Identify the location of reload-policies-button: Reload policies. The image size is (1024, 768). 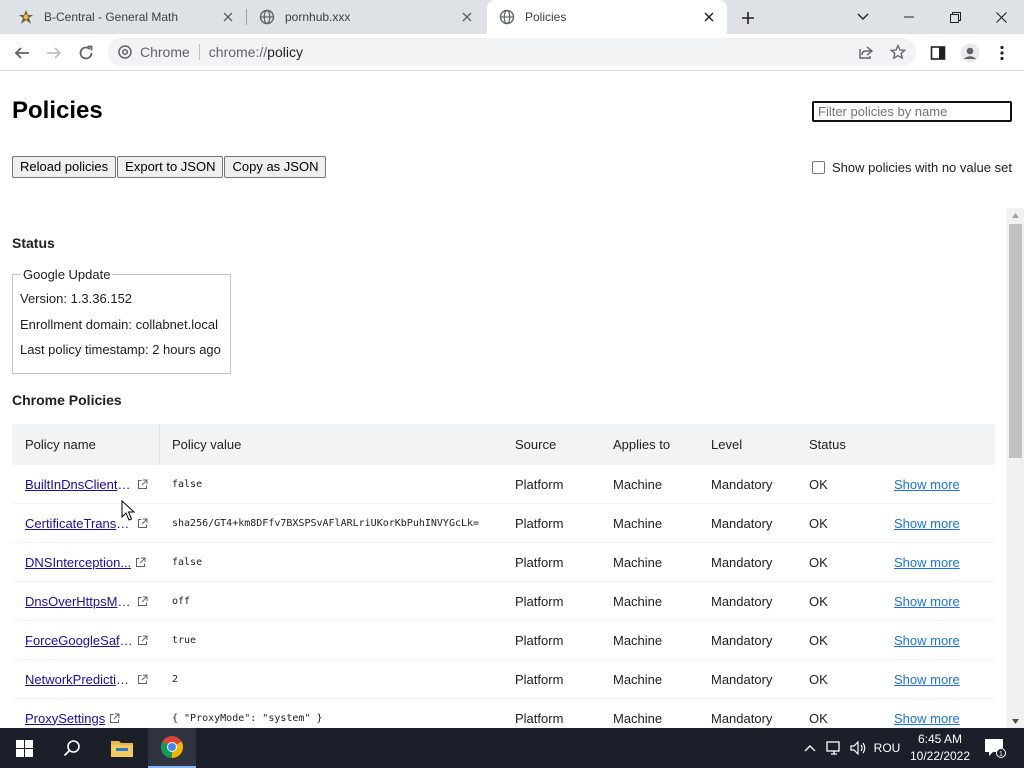
(64, 167).